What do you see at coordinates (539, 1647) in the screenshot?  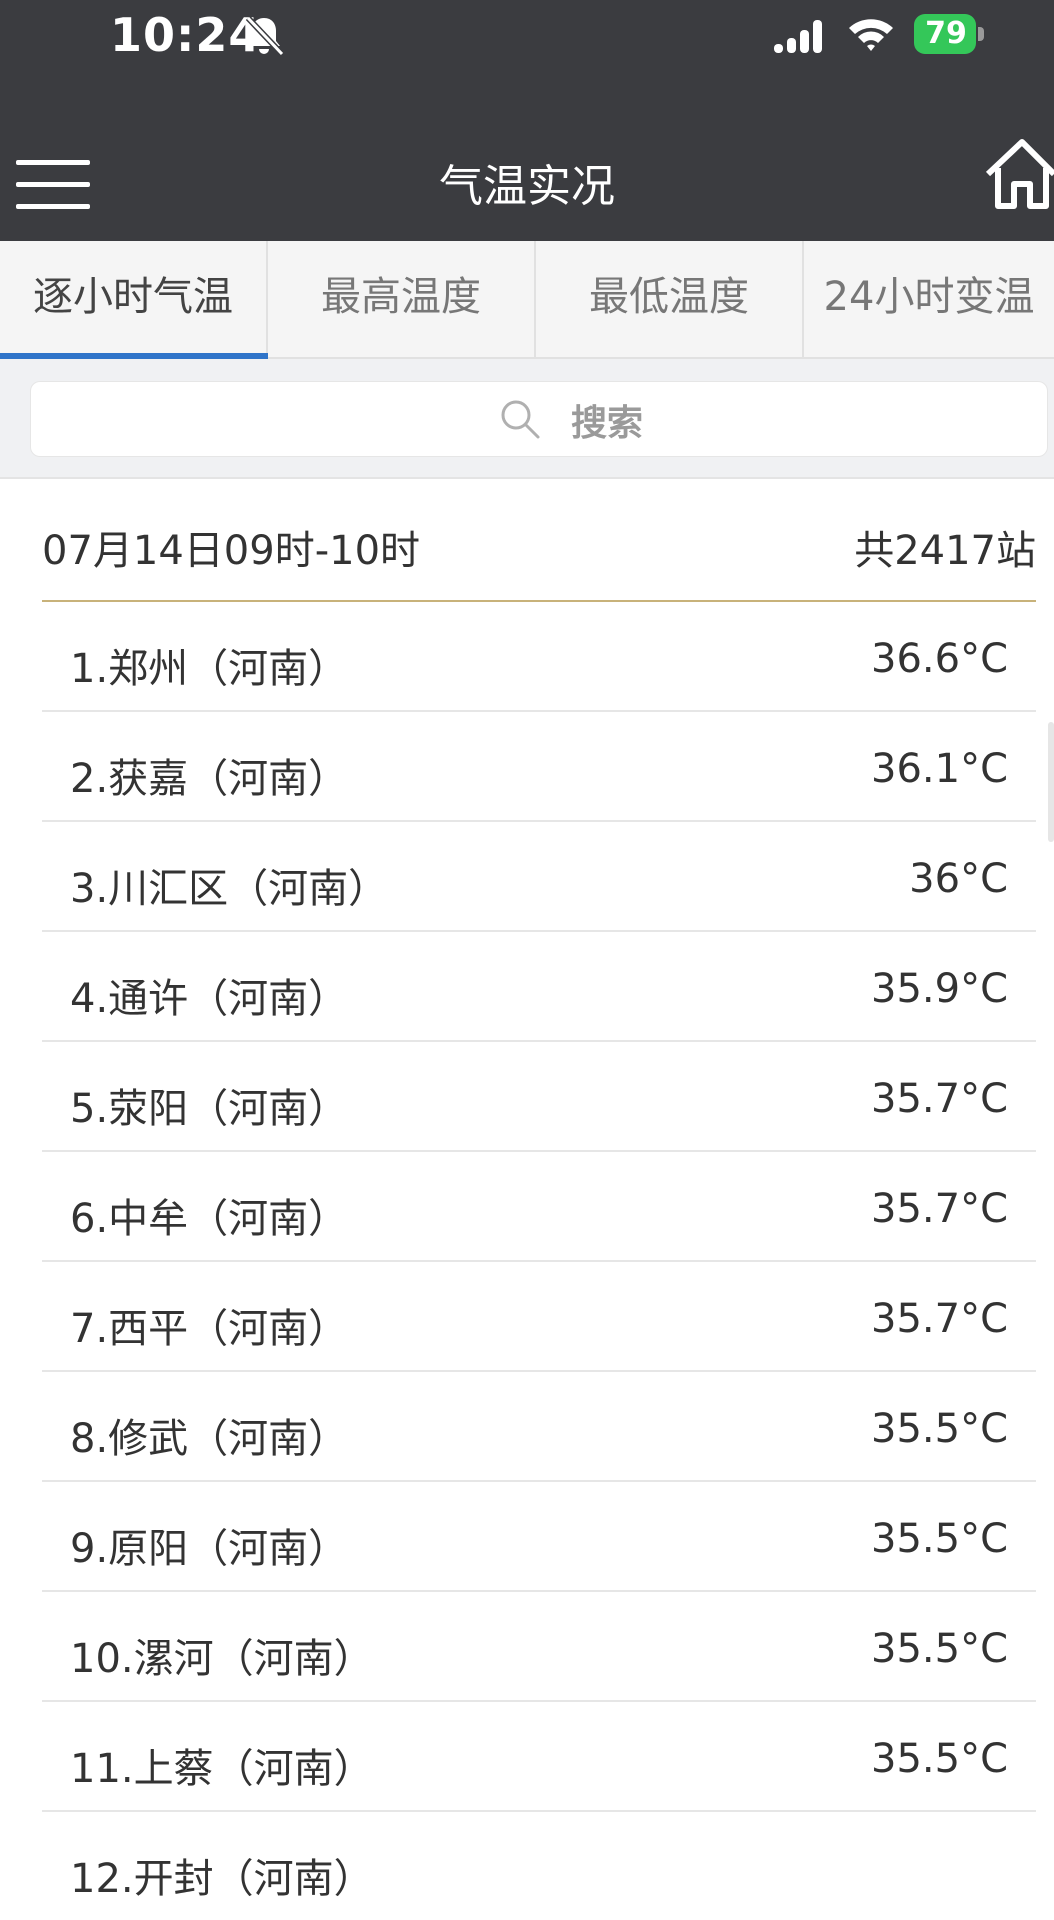 I see `list-item: 10.漯河（河南） 35.5°C` at bounding box center [539, 1647].